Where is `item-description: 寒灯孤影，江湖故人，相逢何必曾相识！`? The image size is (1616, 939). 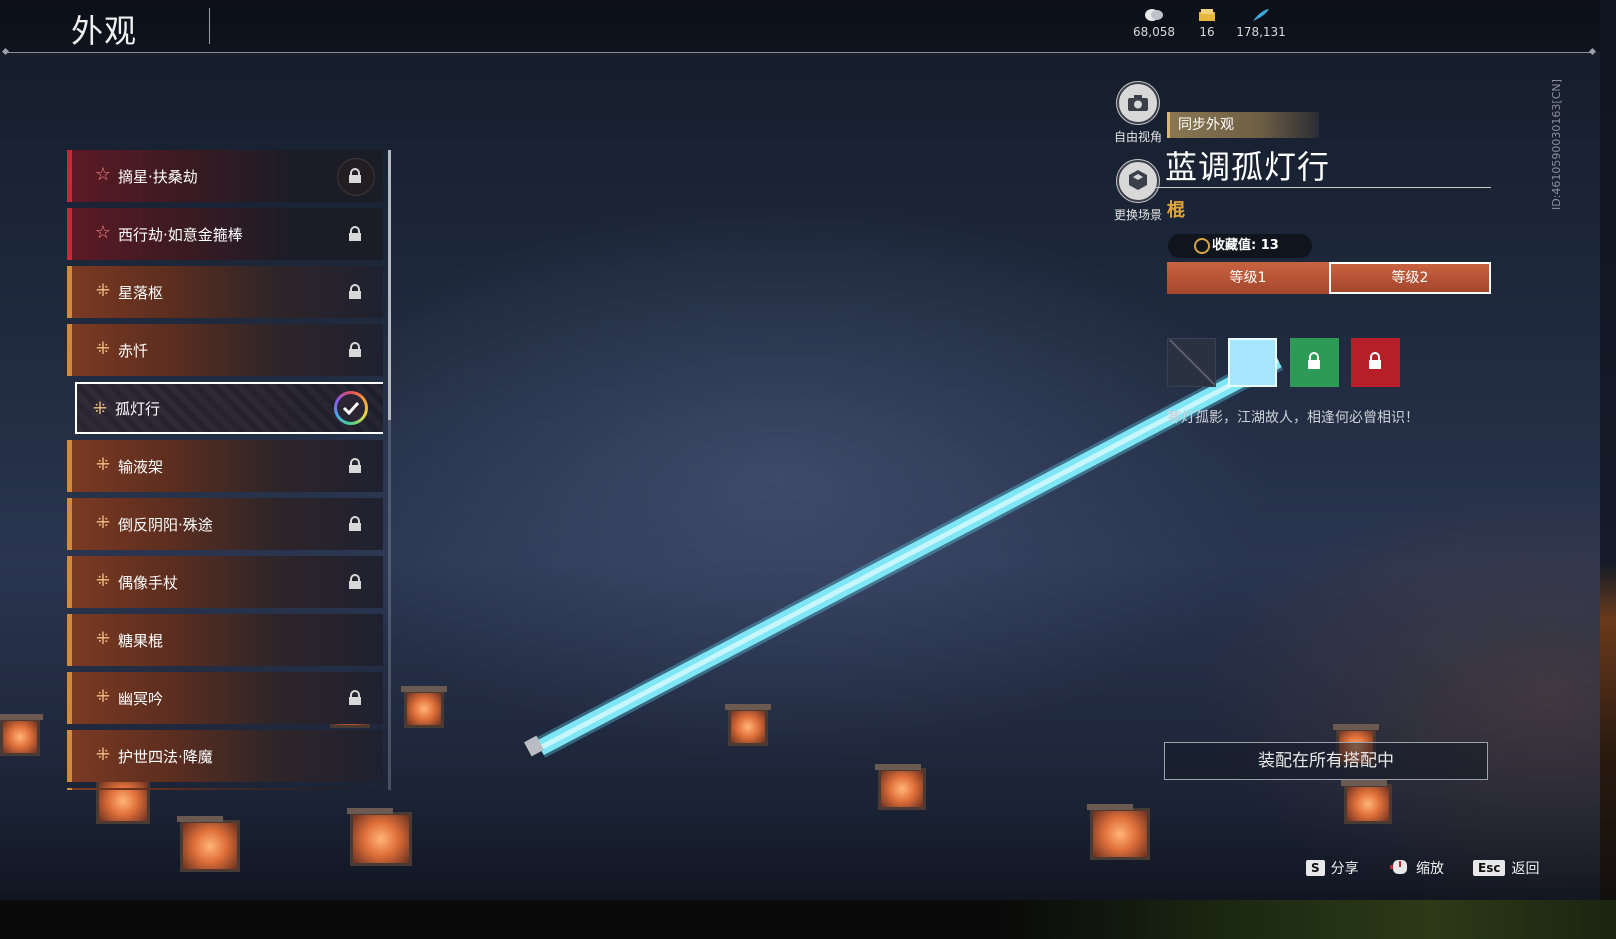 item-description: 寒灯孤影，江湖故人，相逢何必曾相识！ is located at coordinates (1293, 418).